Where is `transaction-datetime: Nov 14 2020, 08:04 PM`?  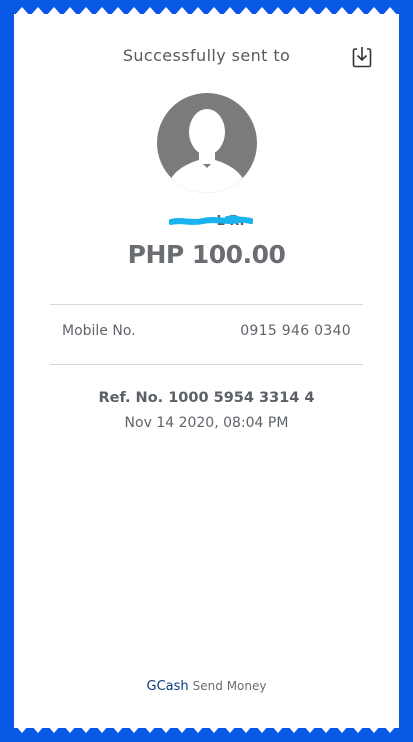
transaction-datetime: Nov 14 2020, 08:04 PM is located at coordinates (206, 423).